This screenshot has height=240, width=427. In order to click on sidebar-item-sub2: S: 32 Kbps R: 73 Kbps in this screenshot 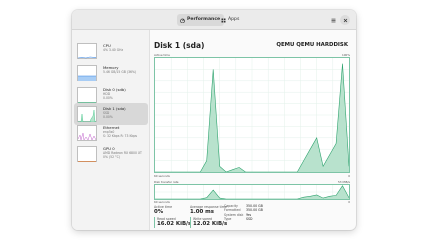, I will do `click(120, 136)`.